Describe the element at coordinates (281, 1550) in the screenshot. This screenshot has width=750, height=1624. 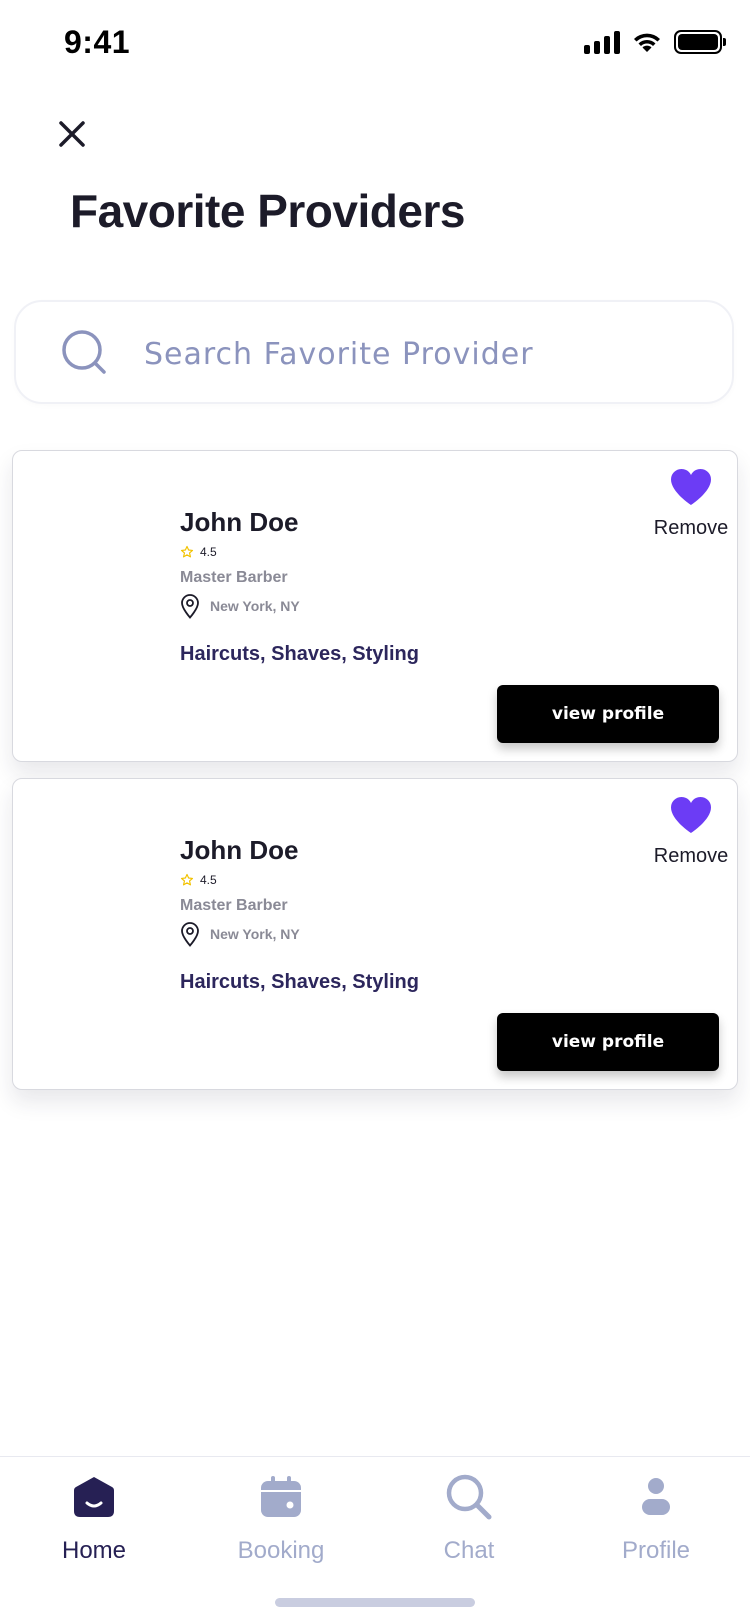
I see `nav-label-booking: Booking` at that location.